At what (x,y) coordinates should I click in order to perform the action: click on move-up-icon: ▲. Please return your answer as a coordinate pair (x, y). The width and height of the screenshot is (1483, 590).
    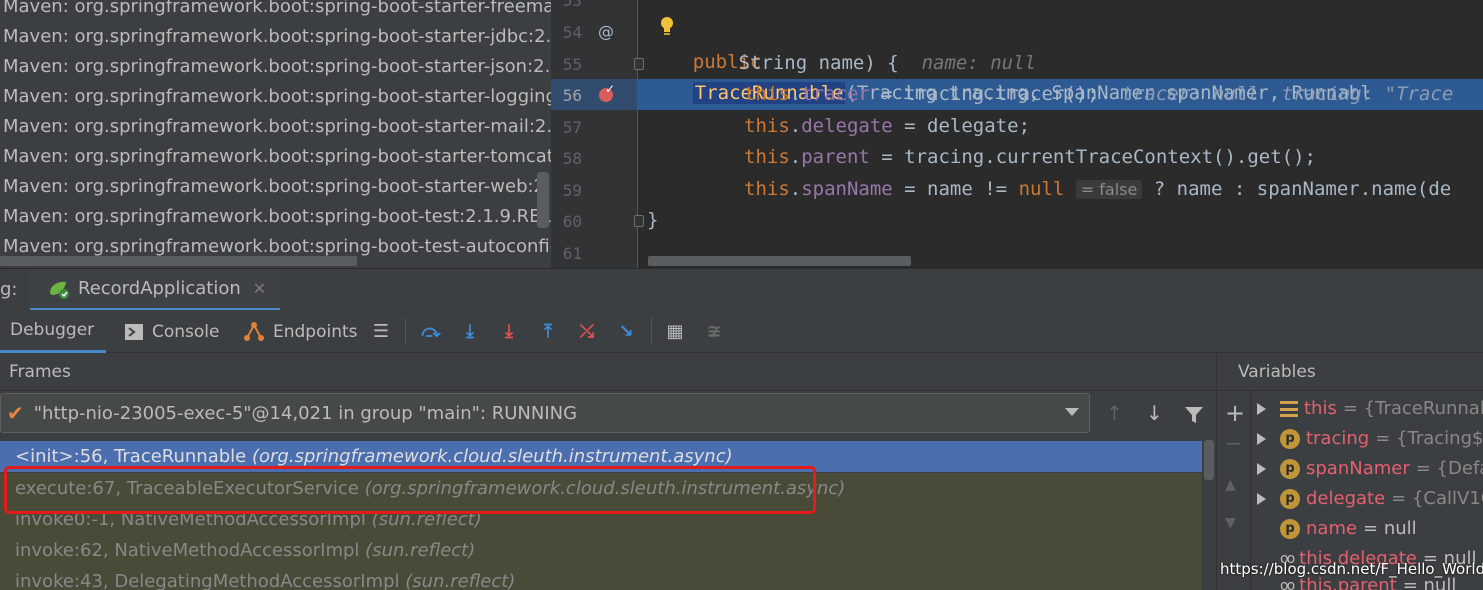
    Looking at the image, I should click on (1230, 485).